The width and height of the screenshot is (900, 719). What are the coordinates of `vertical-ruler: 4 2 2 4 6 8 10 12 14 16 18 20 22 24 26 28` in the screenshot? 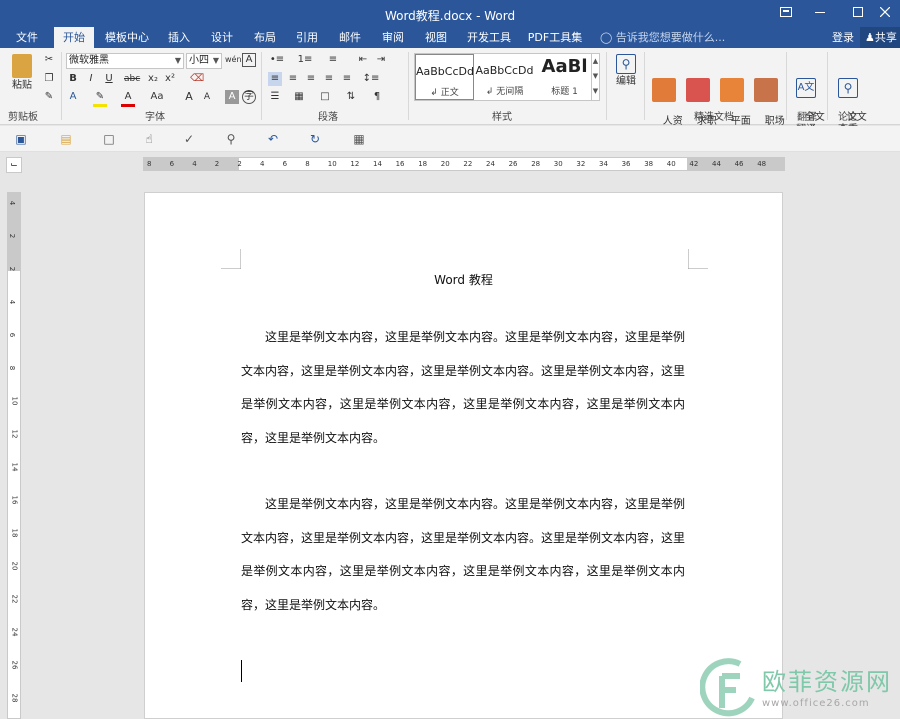 It's located at (14, 455).